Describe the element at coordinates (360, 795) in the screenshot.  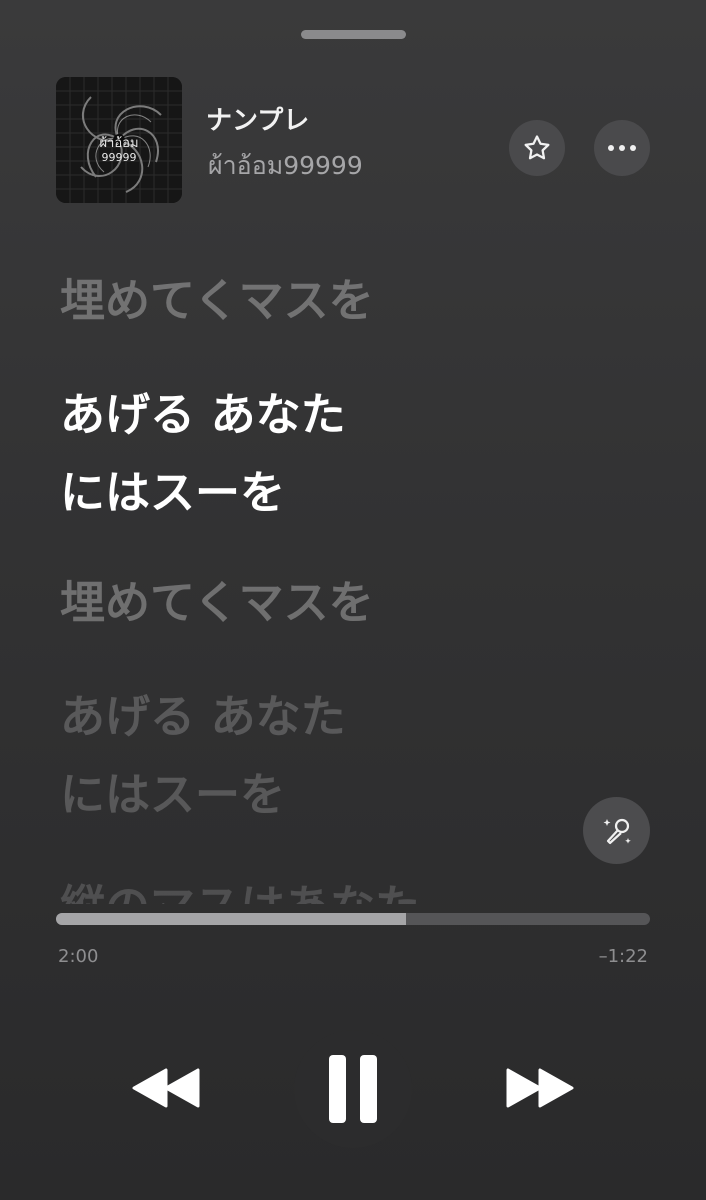
I see `lyric-line: にはスーを` at that location.